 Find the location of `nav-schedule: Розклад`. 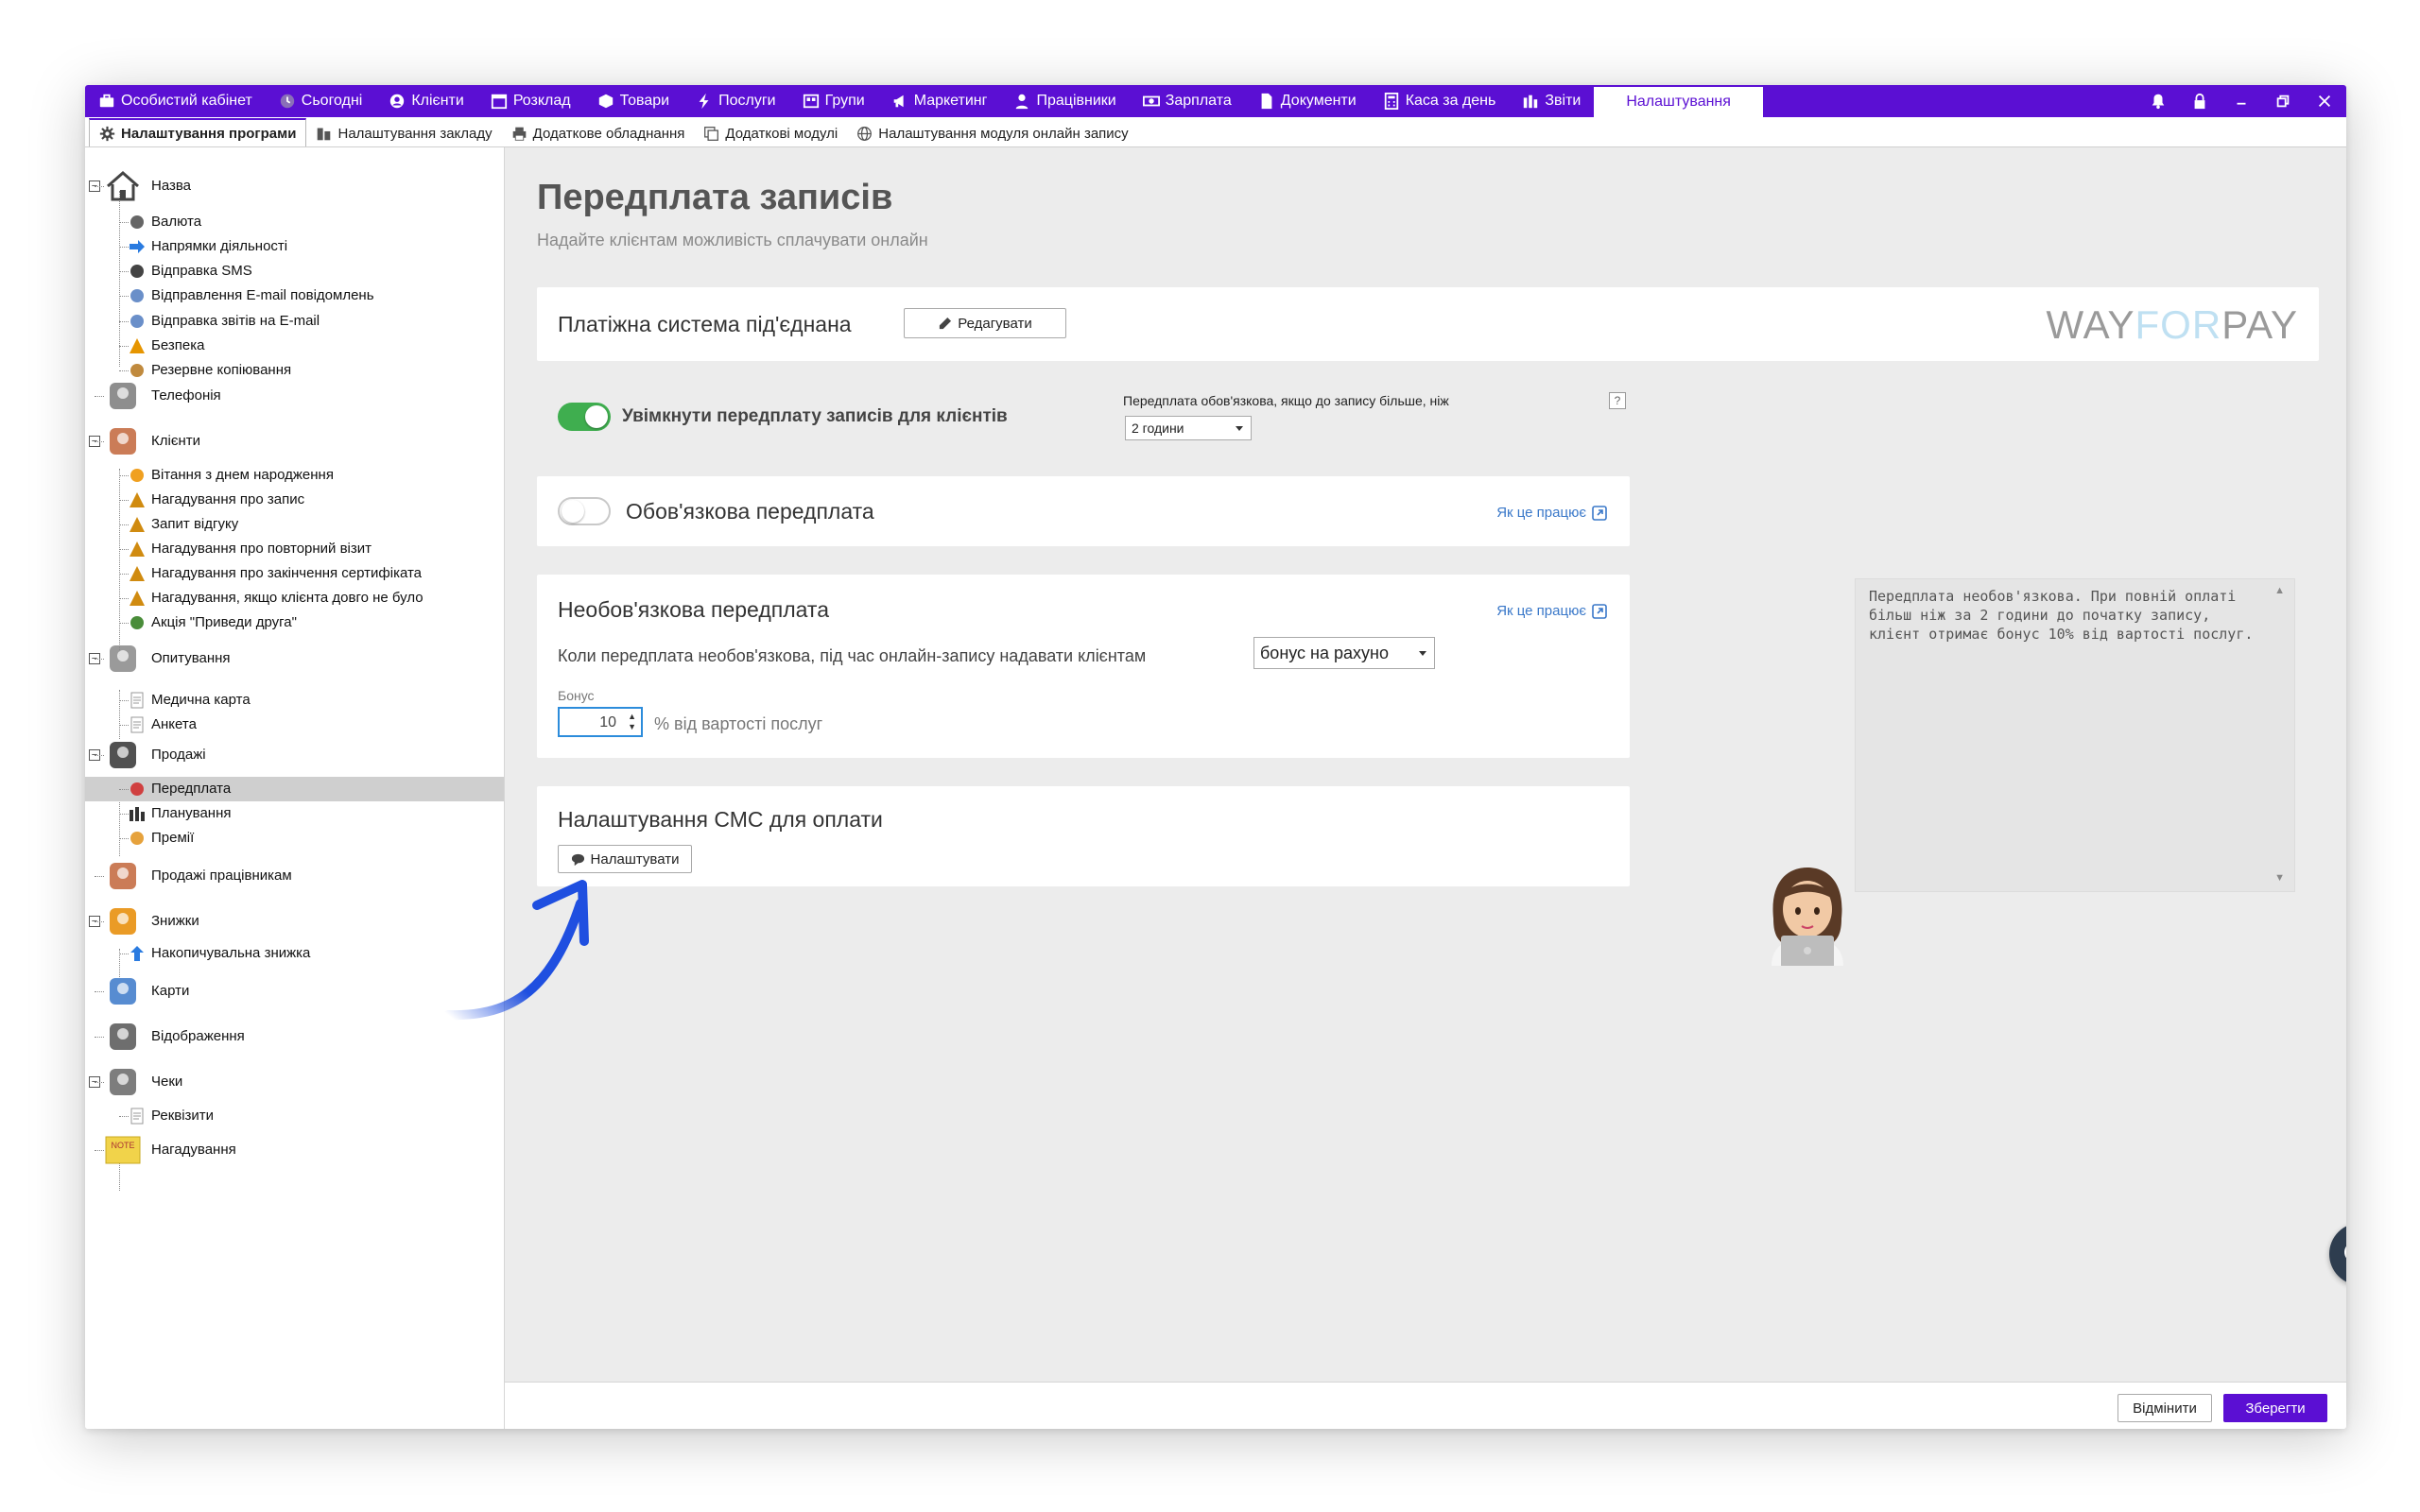

nav-schedule: Розклад is located at coordinates (530, 101).